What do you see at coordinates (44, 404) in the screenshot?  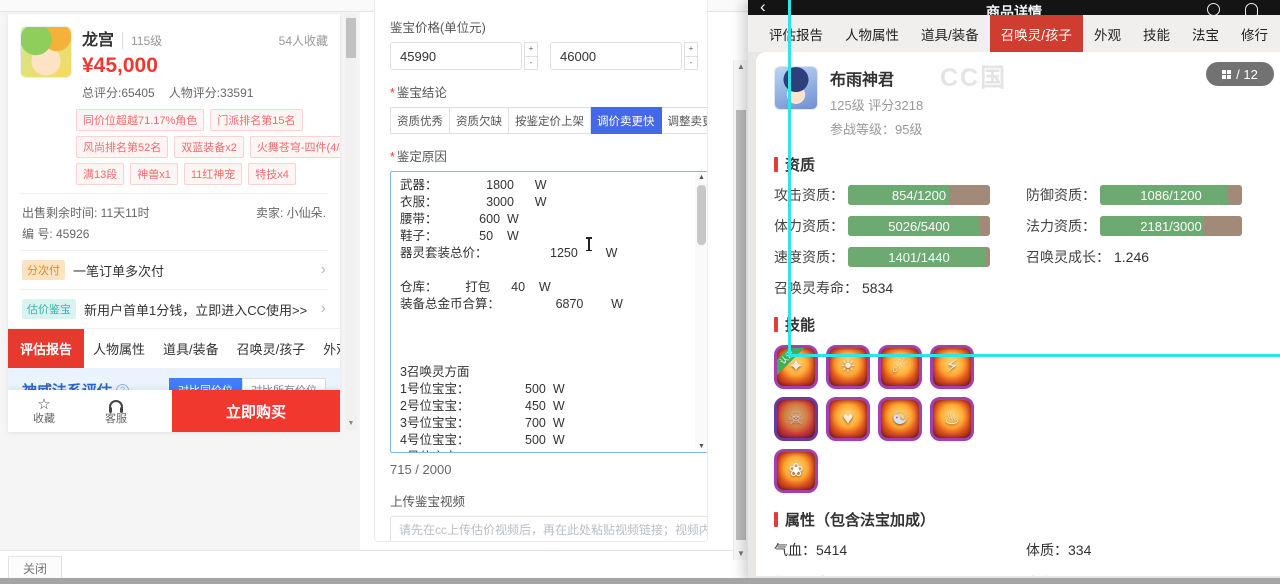 I see `star-icon: ☆` at bounding box center [44, 404].